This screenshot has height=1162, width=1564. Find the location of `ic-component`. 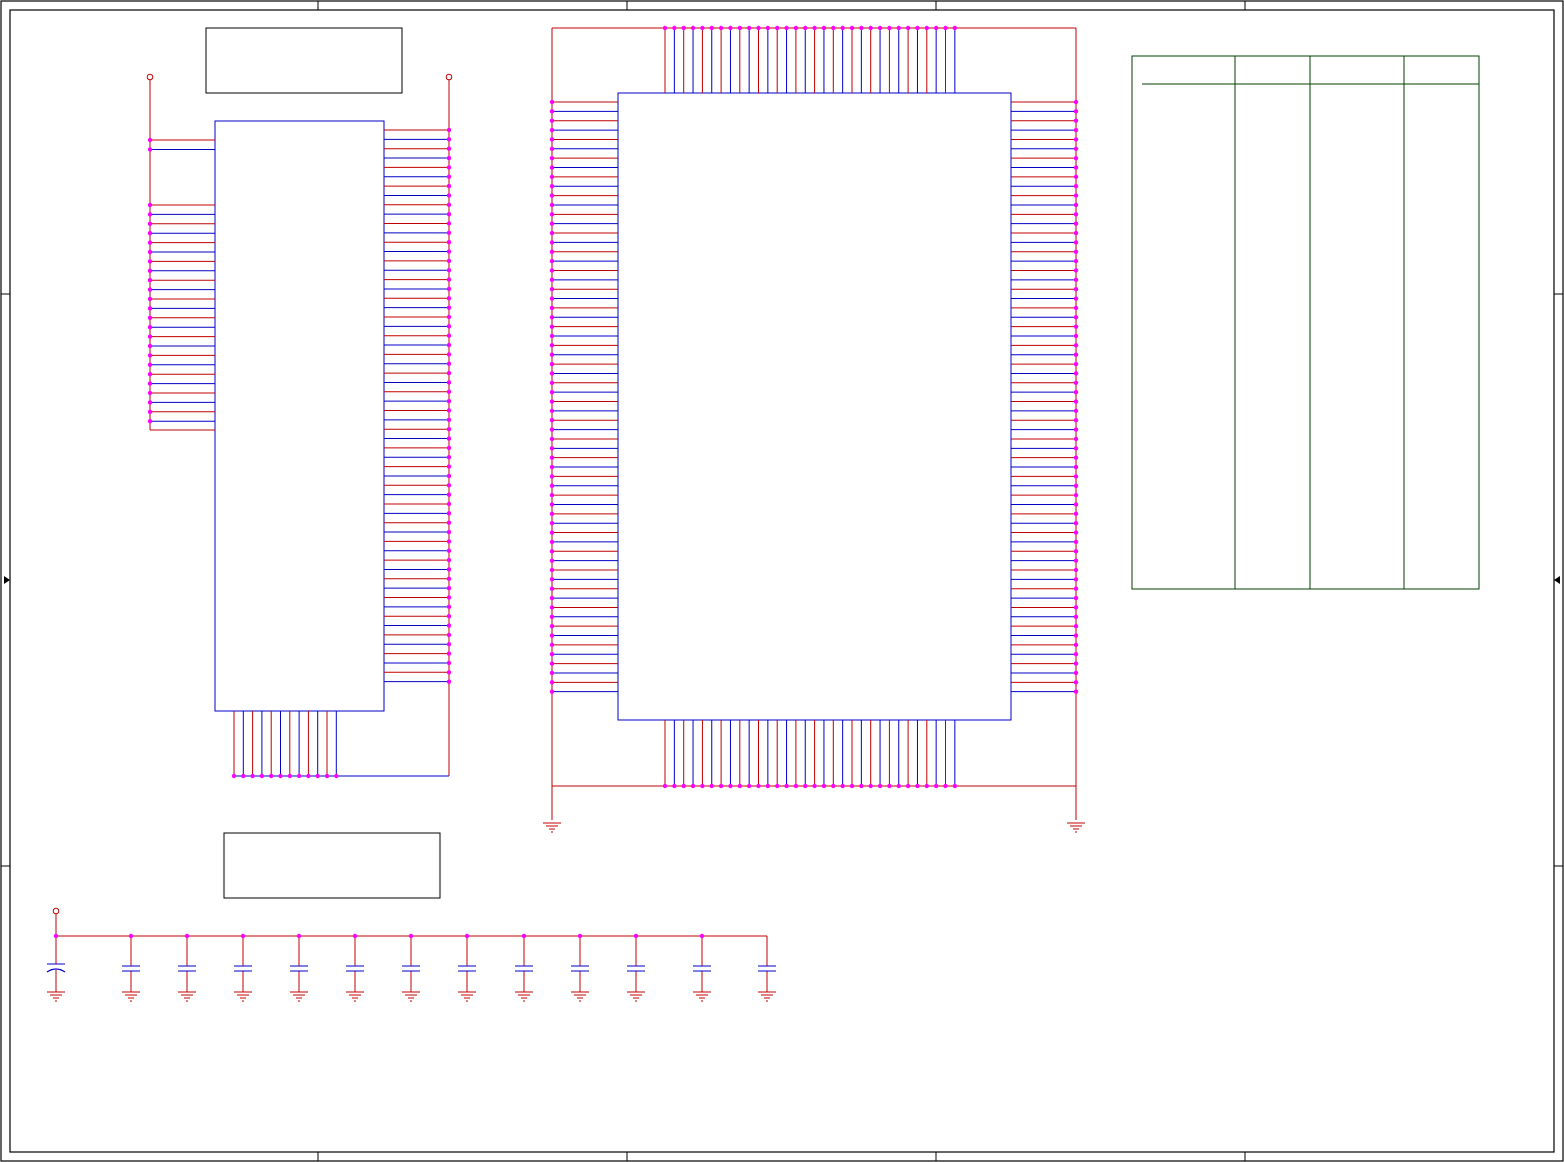

ic-component is located at coordinates (814, 406).